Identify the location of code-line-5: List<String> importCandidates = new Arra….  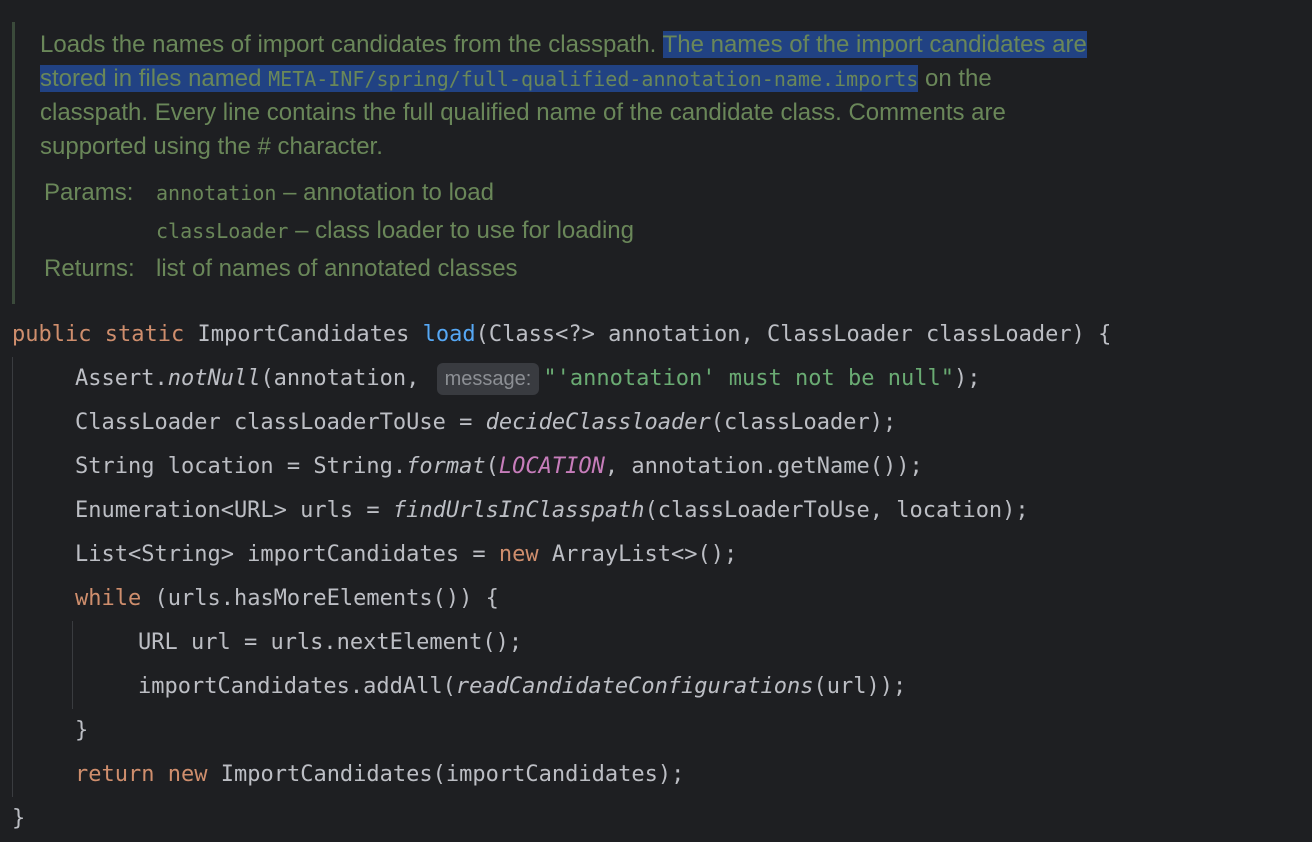
(656, 555).